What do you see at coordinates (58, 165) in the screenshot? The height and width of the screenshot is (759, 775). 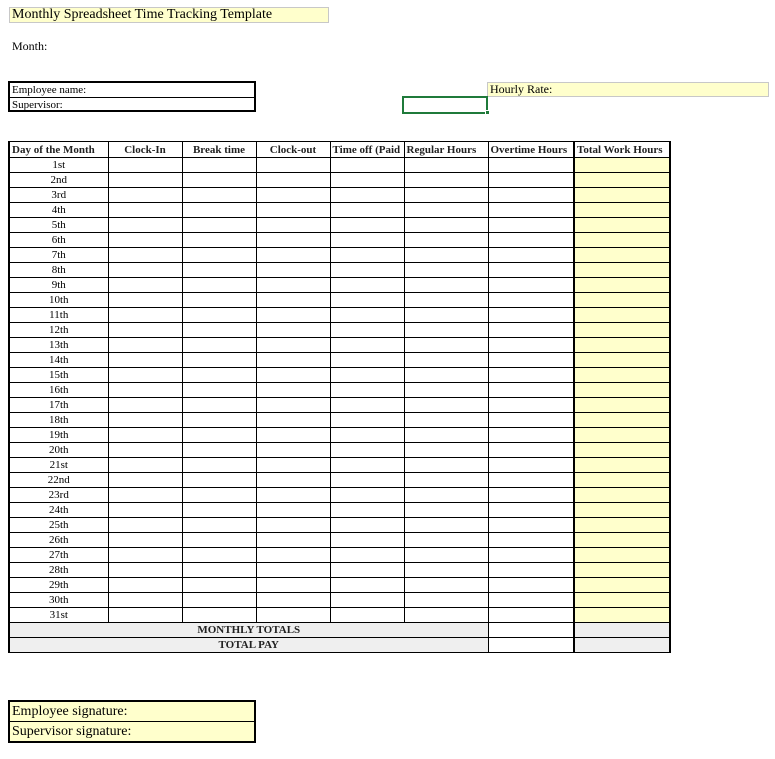 I see `day-cell: 1st` at bounding box center [58, 165].